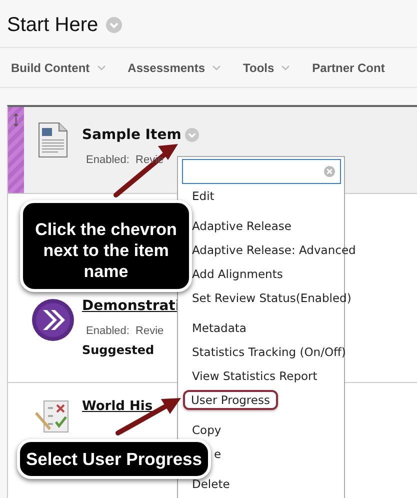  What do you see at coordinates (203, 196) in the screenshot?
I see `menu-item: Edit` at bounding box center [203, 196].